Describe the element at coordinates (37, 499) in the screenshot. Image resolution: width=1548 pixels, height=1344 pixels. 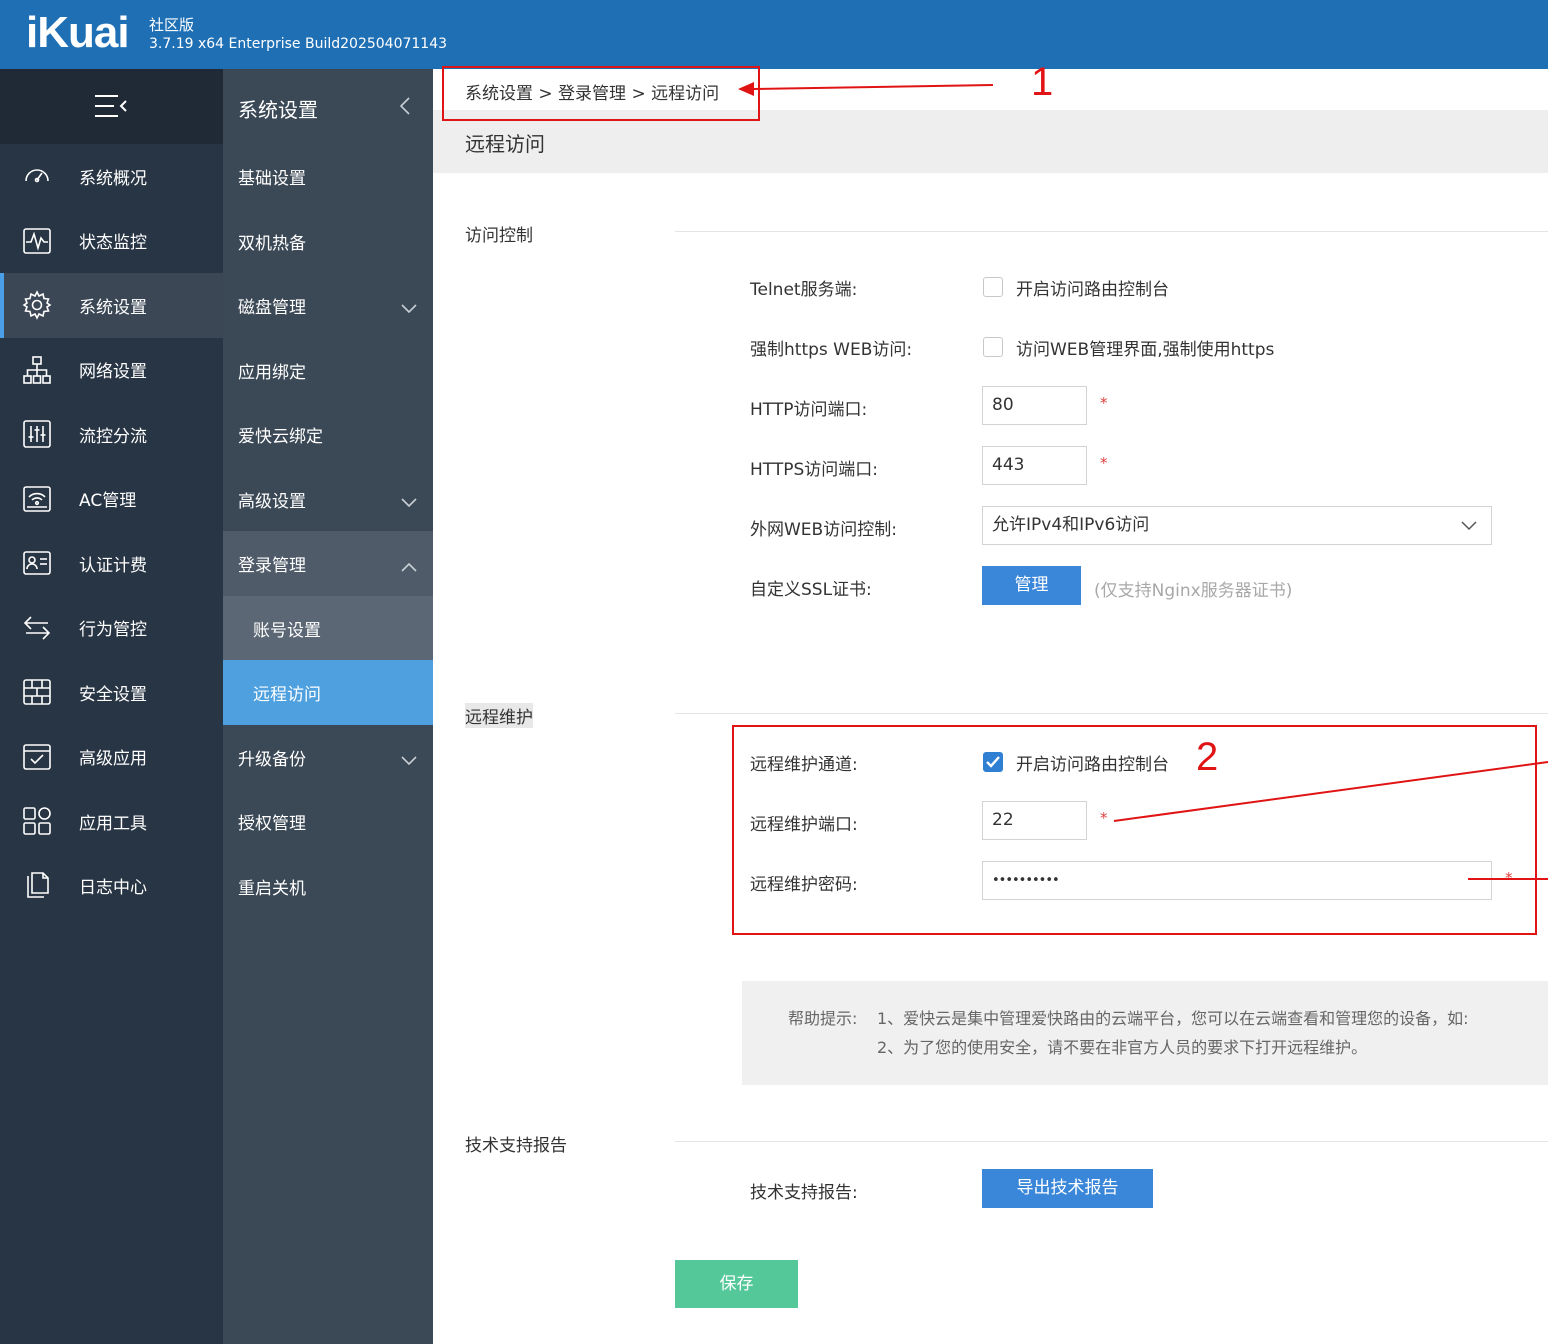
I see `wifi-icon` at that location.